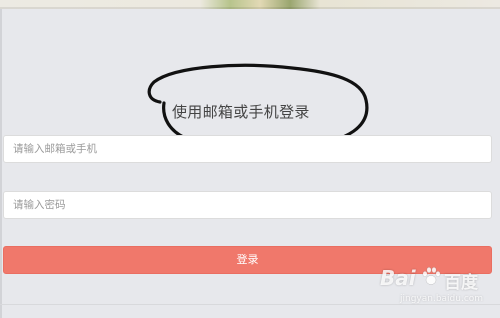 The height and width of the screenshot is (318, 500). Describe the element at coordinates (250, 304) in the screenshot. I see `bottom-divider` at that location.